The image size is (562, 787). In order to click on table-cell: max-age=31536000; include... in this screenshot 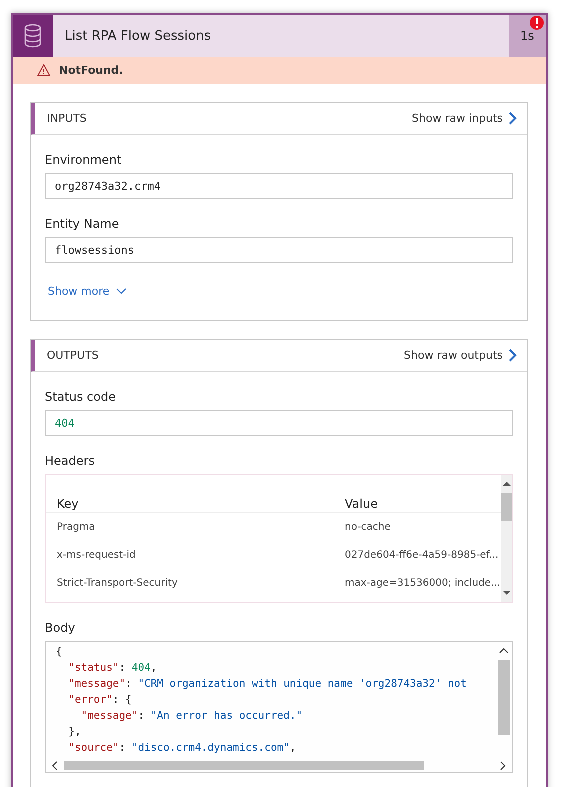, I will do `click(423, 583)`.